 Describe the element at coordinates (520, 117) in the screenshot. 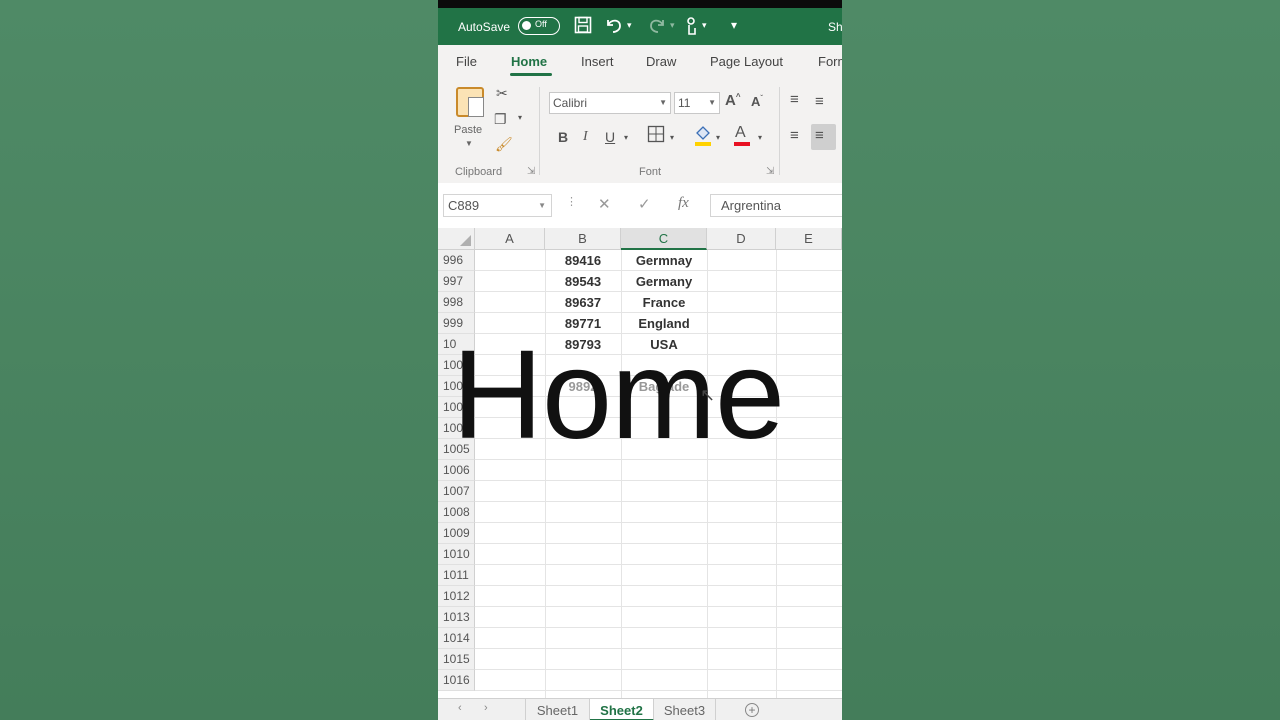

I see `copy-dropdown-icon: ▾` at that location.